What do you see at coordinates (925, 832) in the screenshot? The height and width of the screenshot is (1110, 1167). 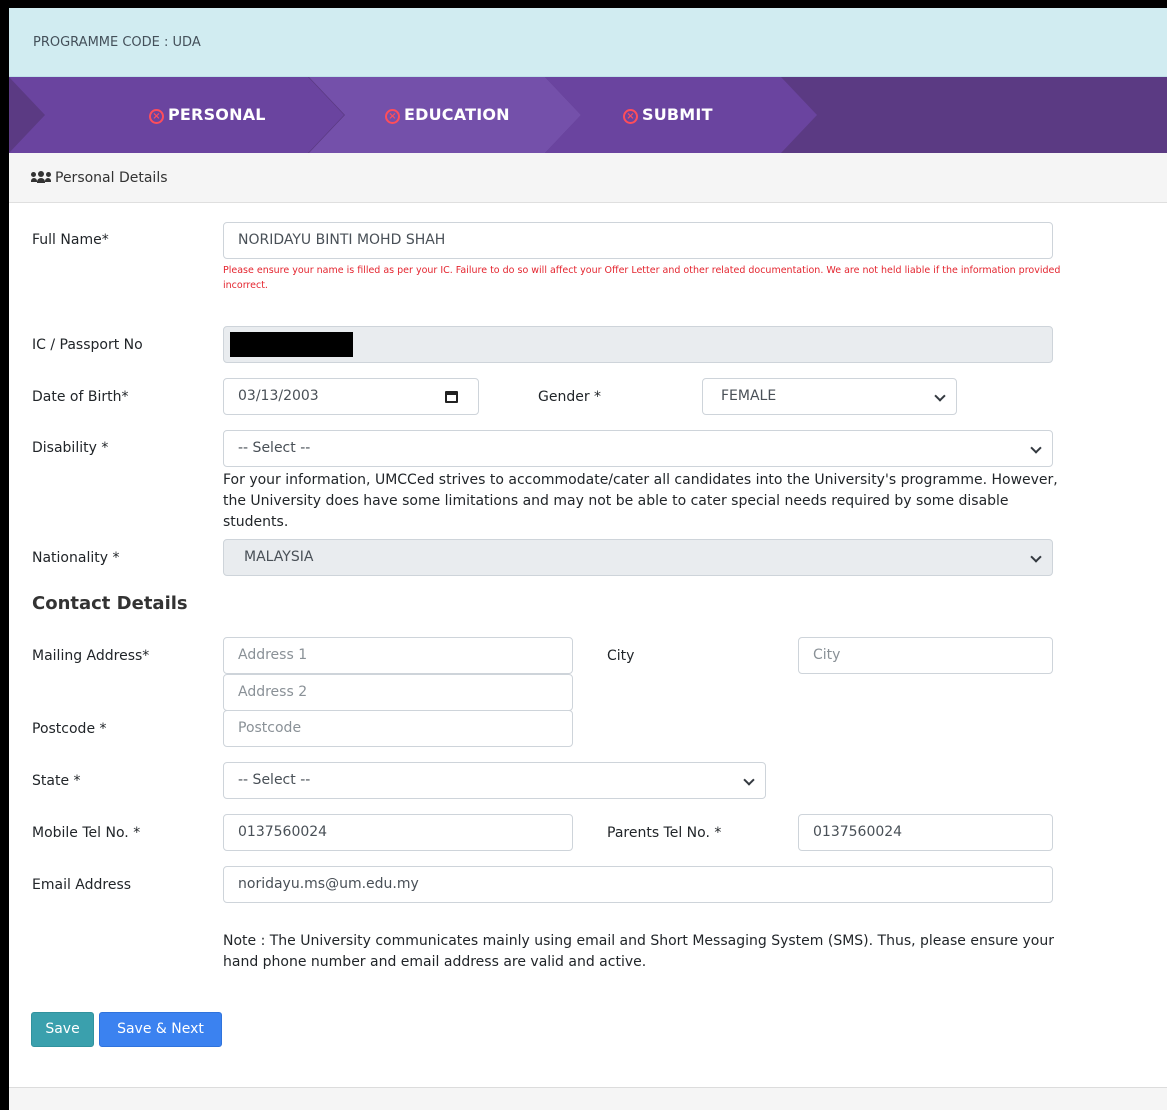 I see `parents-tel-input: 0137560024` at bounding box center [925, 832].